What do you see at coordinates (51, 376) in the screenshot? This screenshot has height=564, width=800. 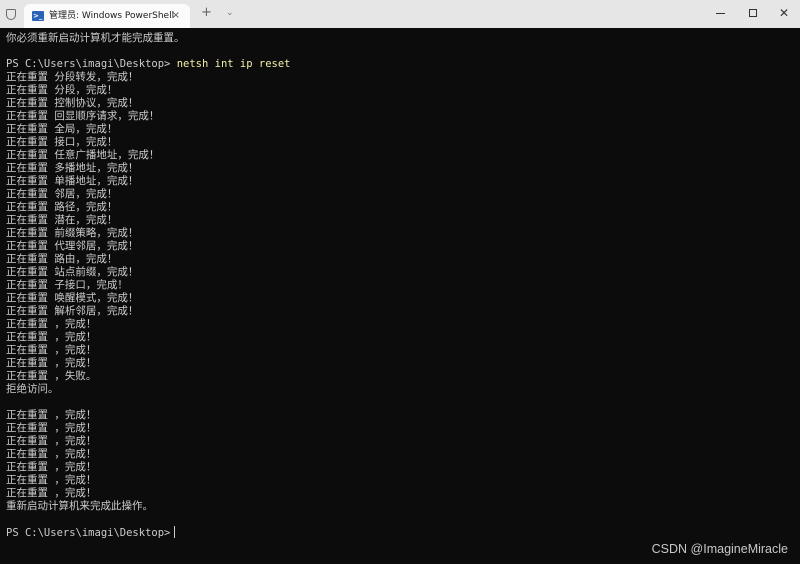 I see `output-line: 正在重置 ，失败。` at bounding box center [51, 376].